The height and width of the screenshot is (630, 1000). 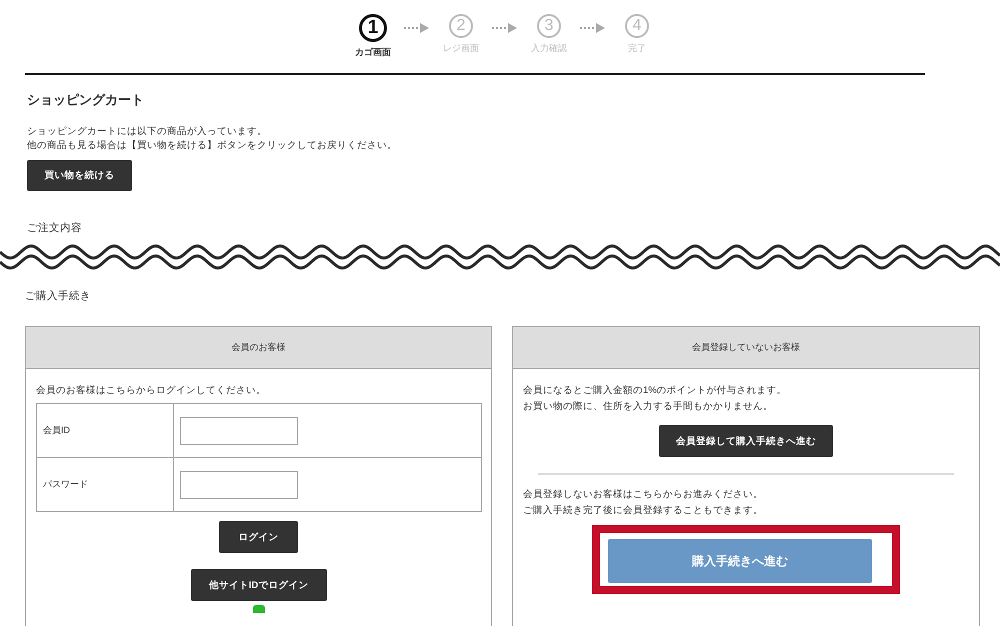 I want to click on panel-title: 会員登録していないお客様, so click(x=746, y=348).